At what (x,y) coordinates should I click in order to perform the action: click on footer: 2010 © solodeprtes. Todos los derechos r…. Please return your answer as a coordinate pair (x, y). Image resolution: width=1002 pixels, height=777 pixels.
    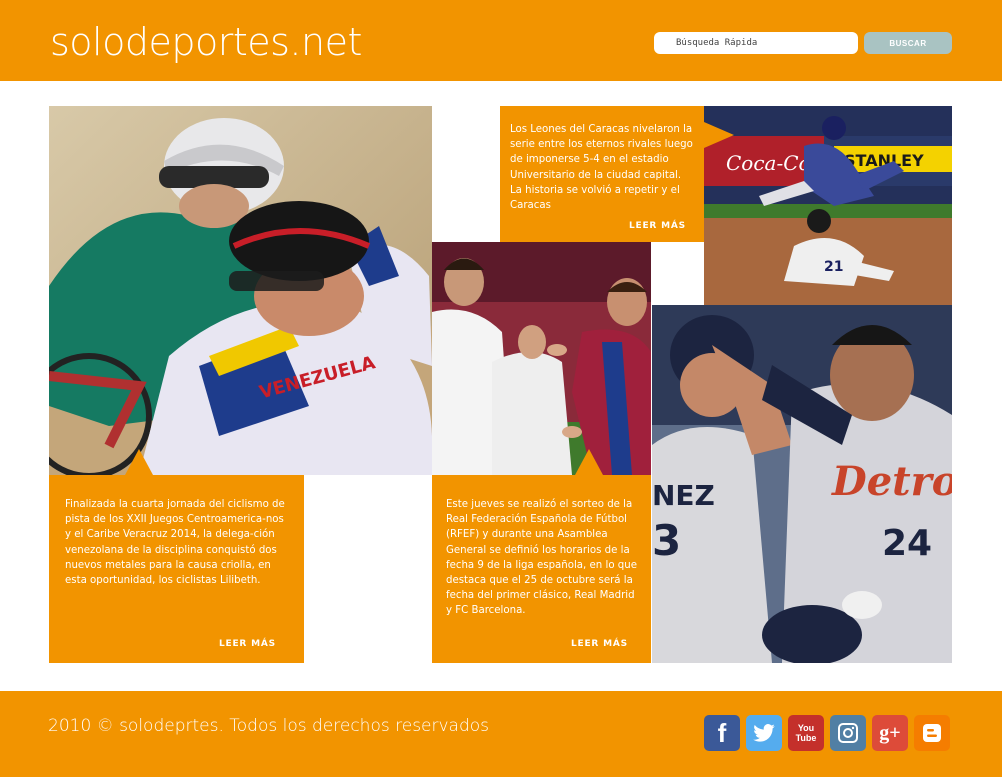
    Looking at the image, I should click on (501, 734).